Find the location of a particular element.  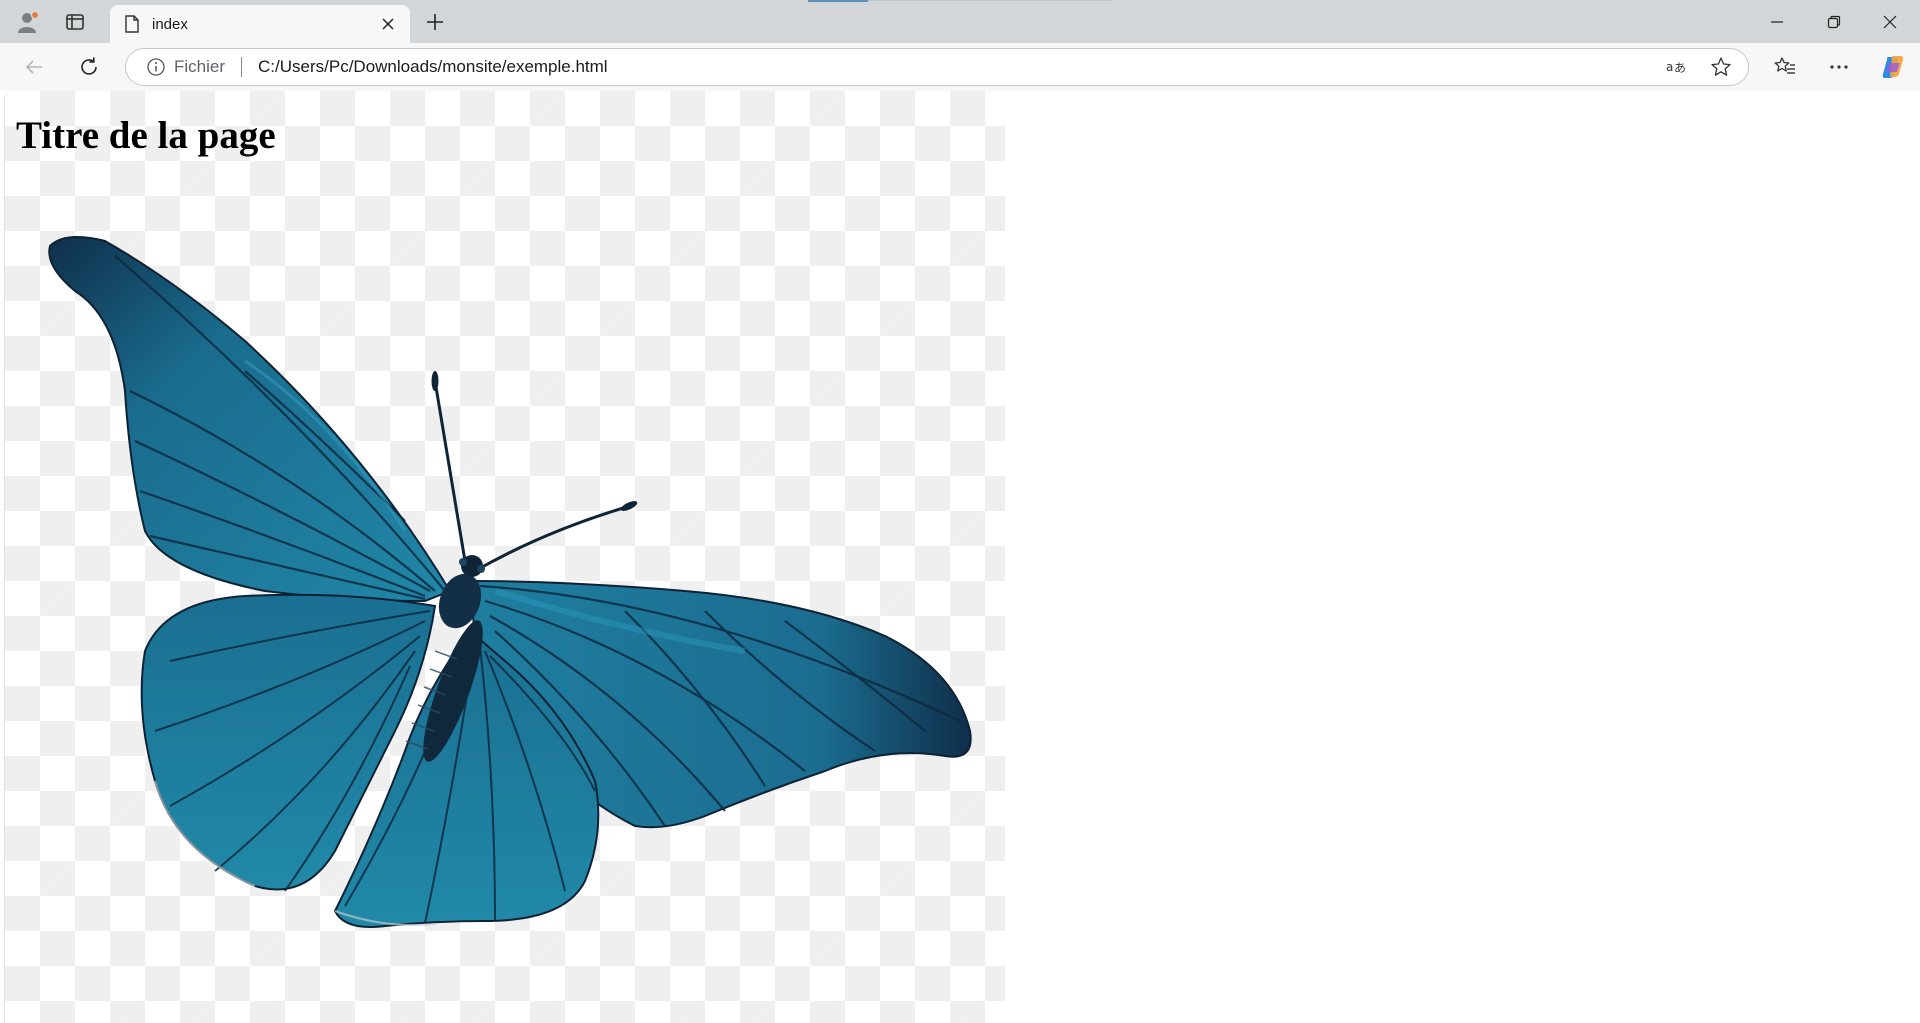

tab-title: index is located at coordinates (170, 24).